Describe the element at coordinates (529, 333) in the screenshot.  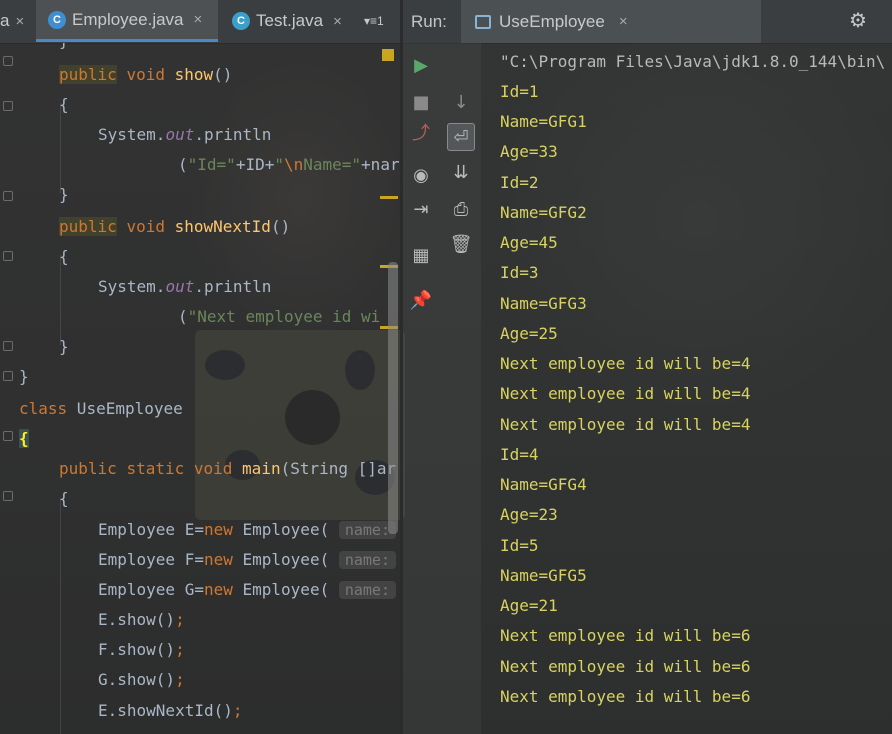
I see `console-line: Age=25` at that location.